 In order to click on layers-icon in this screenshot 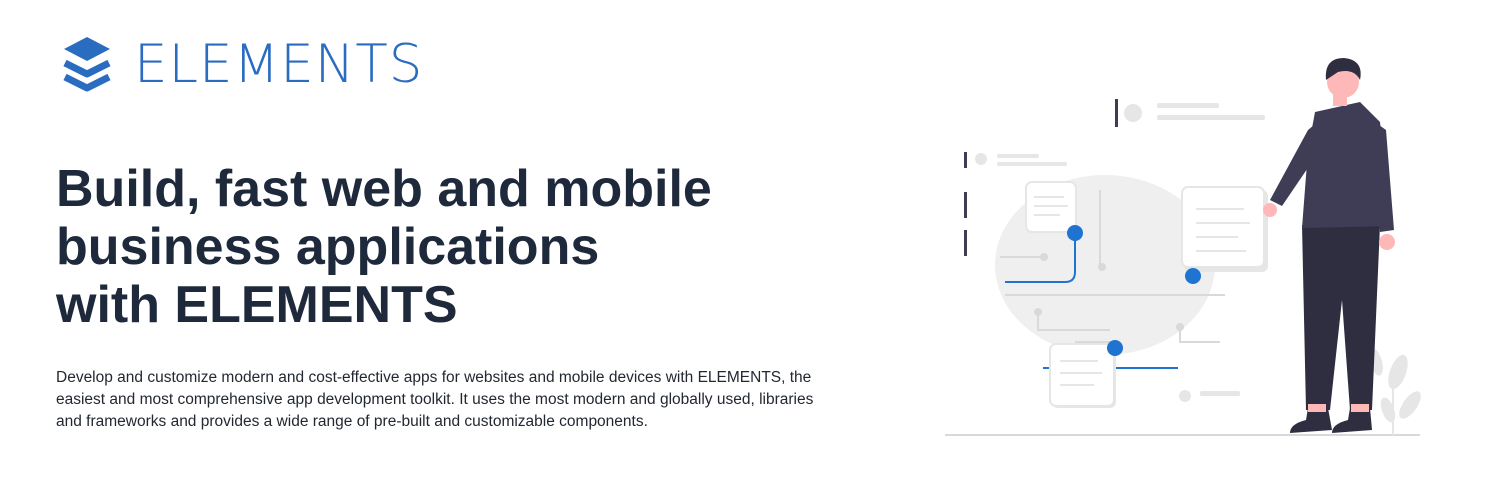, I will do `click(87, 64)`.